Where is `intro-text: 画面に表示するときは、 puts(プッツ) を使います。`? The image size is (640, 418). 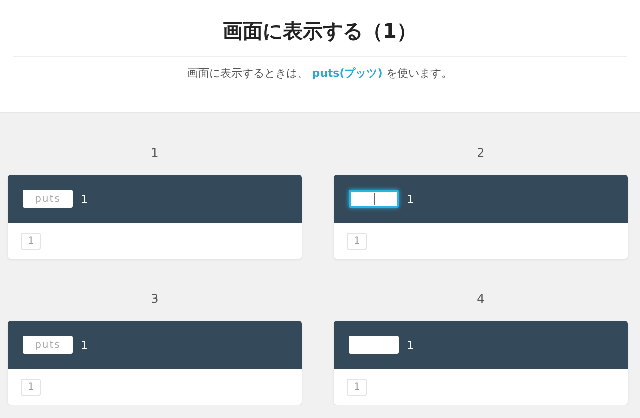
intro-text: 画面に表示するときは、 puts(プッツ) を使います。 is located at coordinates (320, 73).